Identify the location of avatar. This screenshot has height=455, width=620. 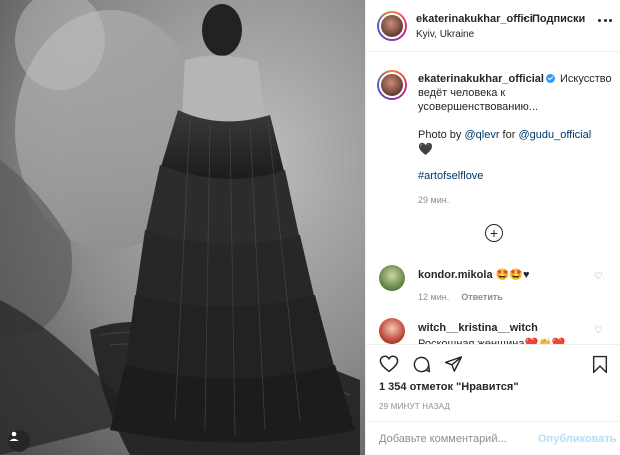
(392, 26).